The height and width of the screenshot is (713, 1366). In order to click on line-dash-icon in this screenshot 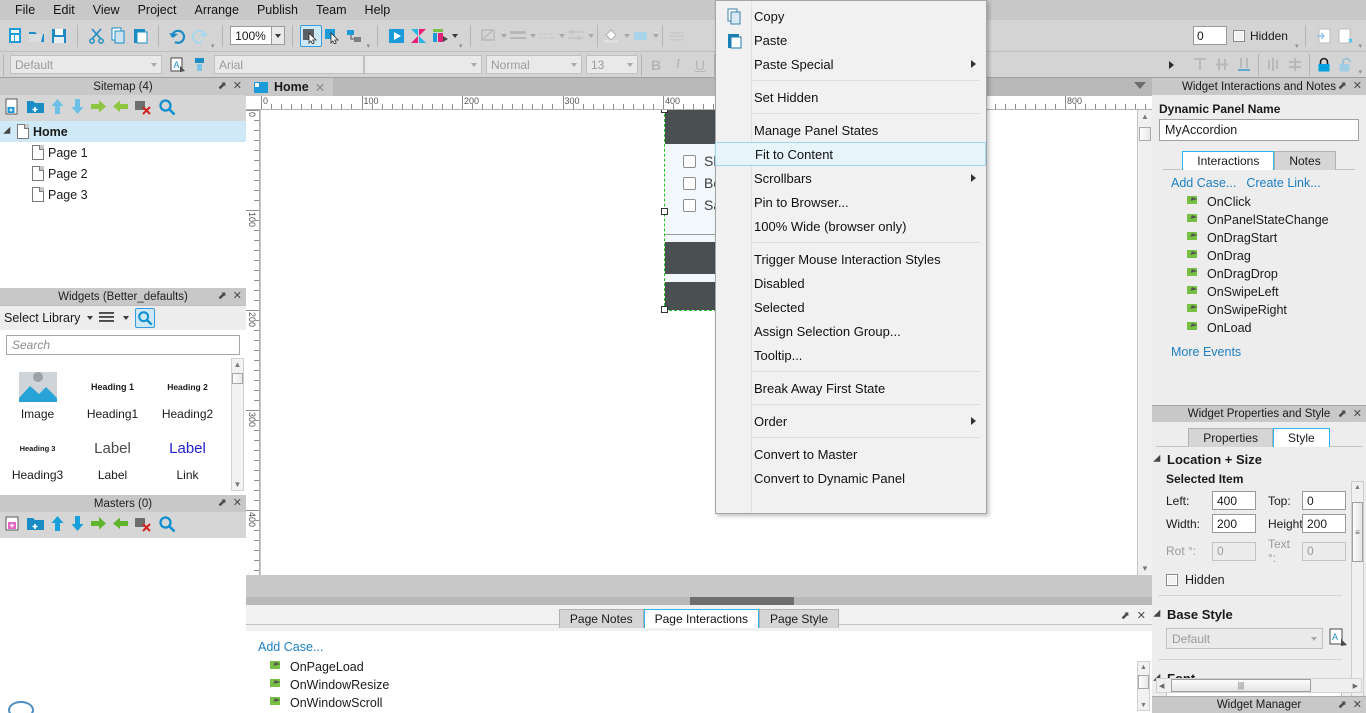, I will do `click(547, 36)`.